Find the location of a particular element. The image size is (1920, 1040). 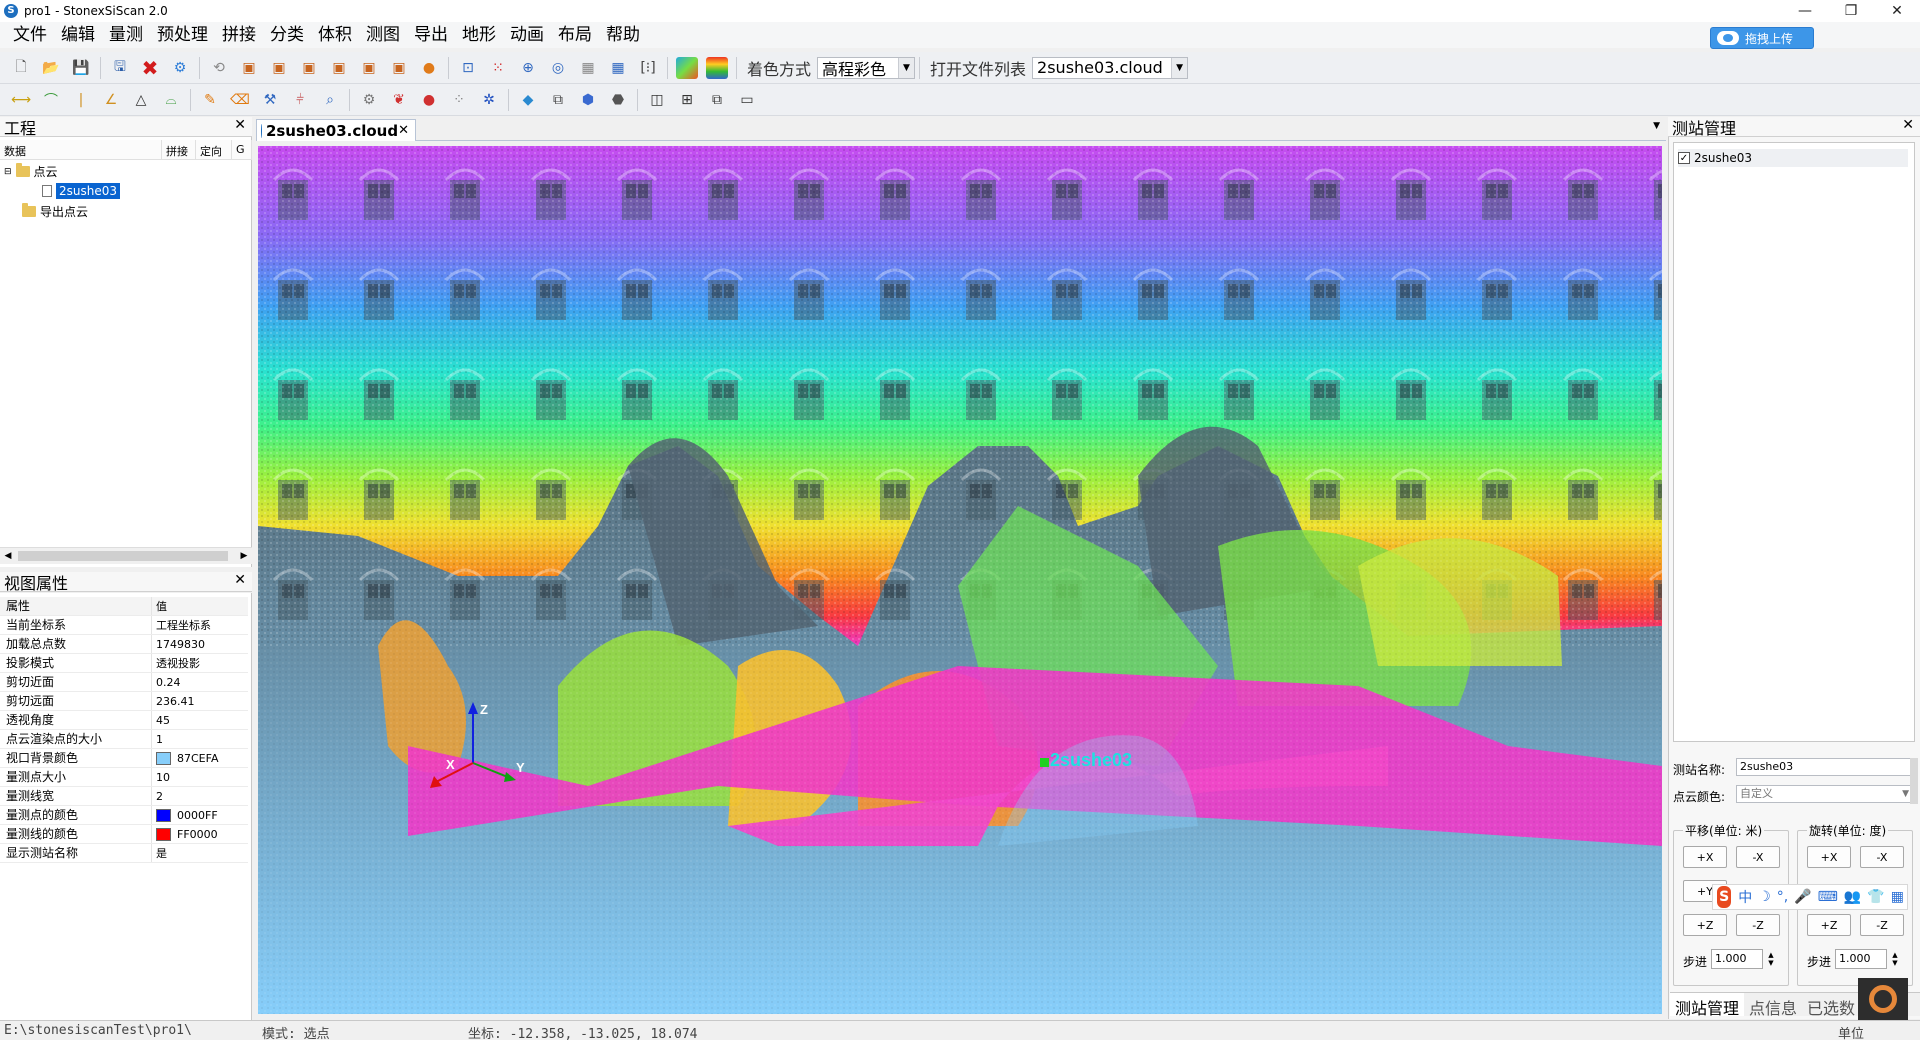

scroll-right-icon: ▶ is located at coordinates (244, 556).